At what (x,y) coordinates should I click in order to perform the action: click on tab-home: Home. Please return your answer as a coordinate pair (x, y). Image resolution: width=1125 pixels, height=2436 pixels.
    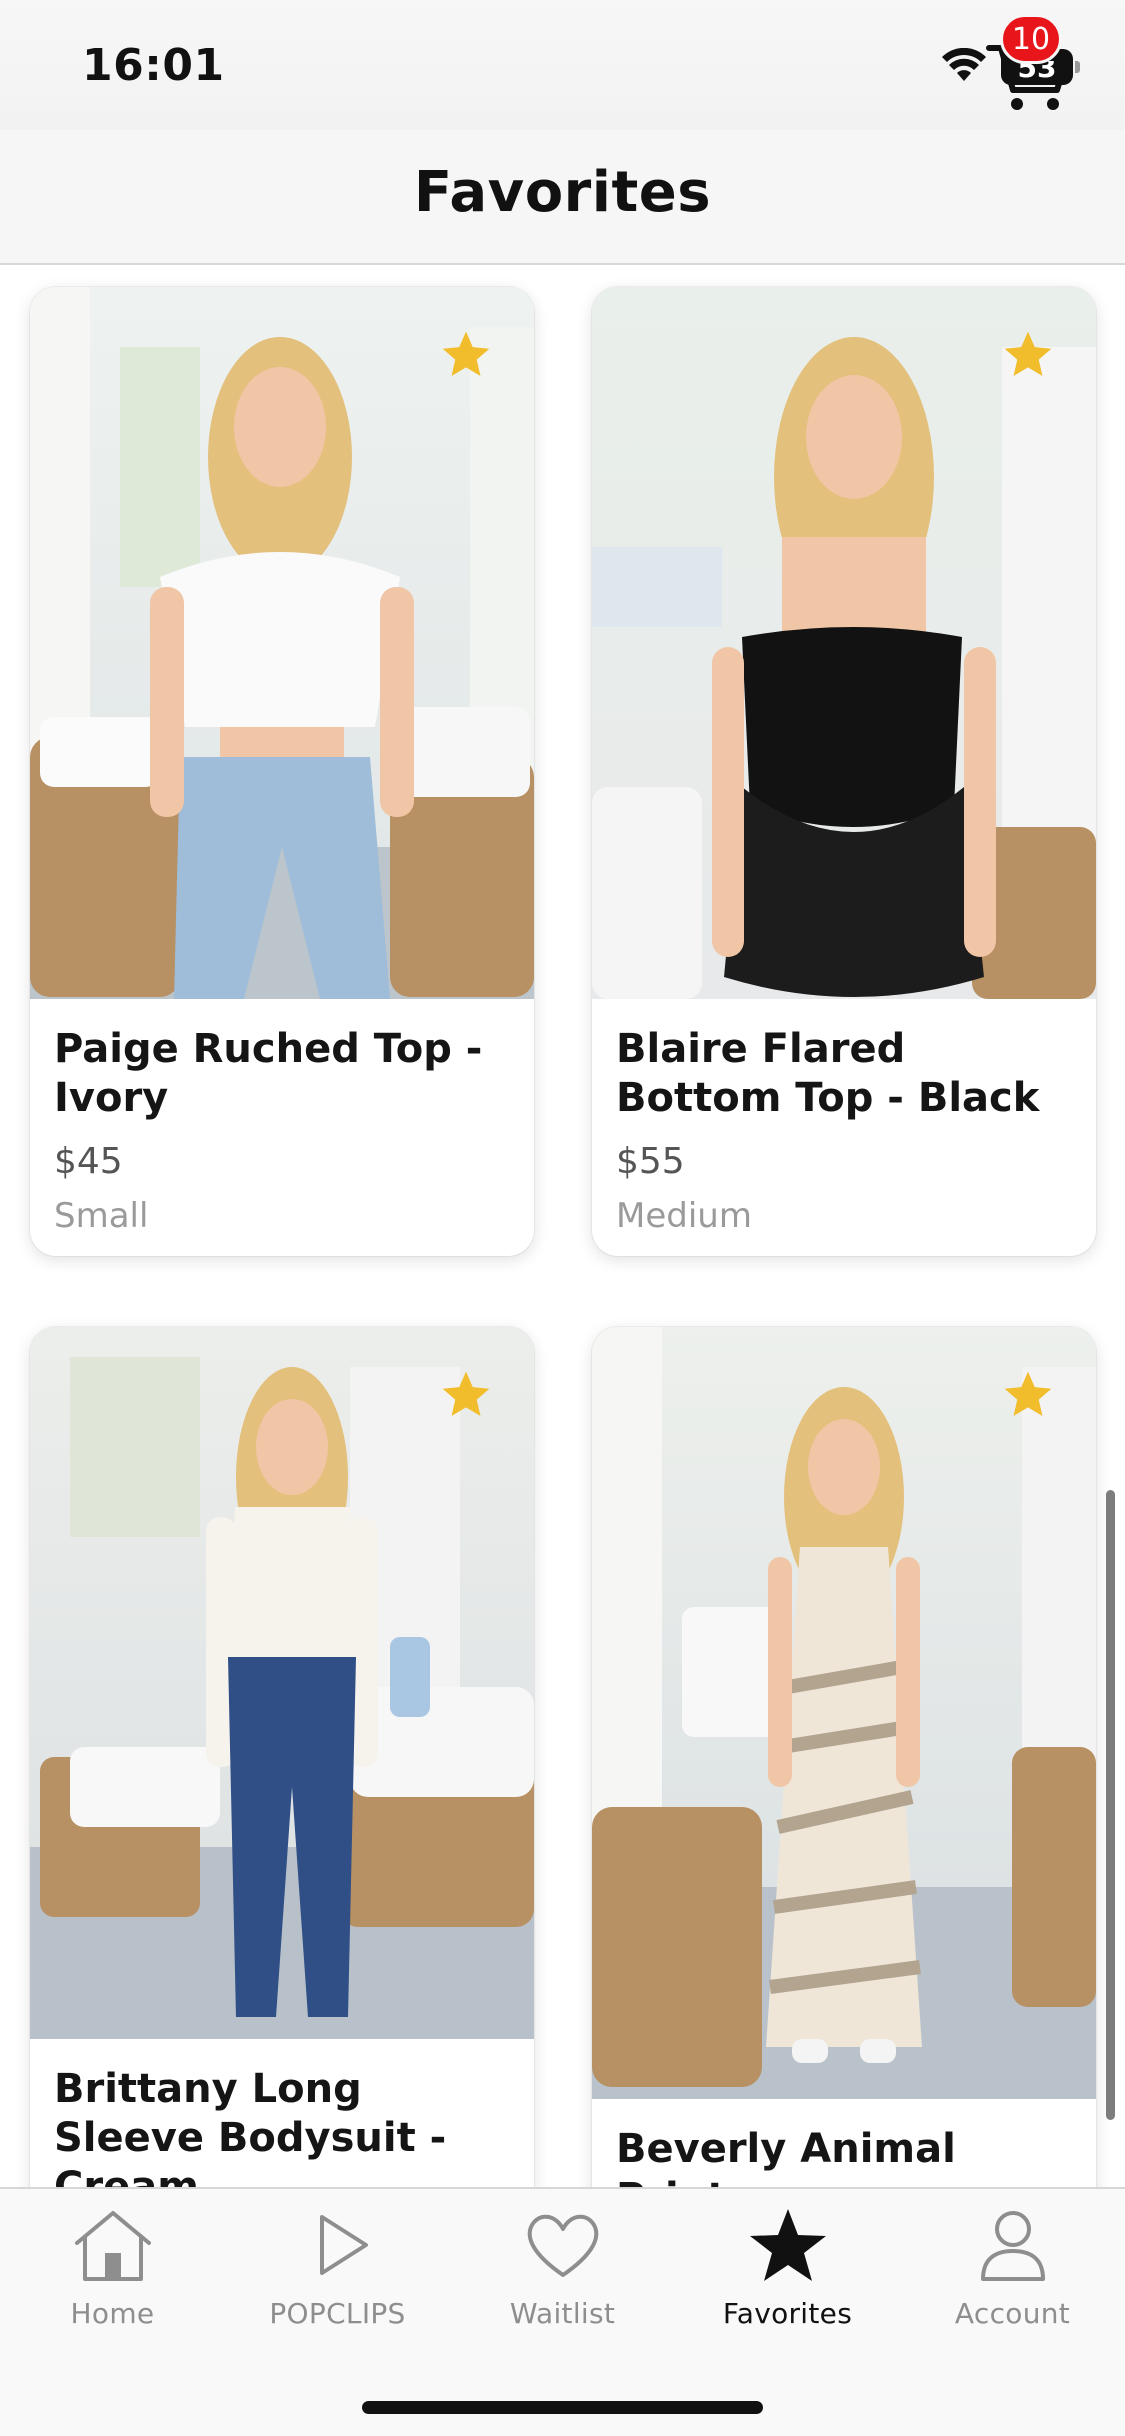
    Looking at the image, I should click on (112, 2282).